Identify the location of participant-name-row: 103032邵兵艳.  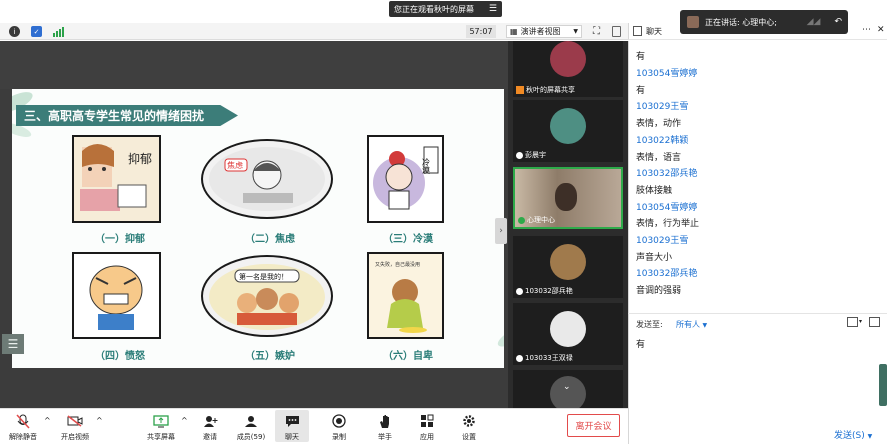
(544, 291).